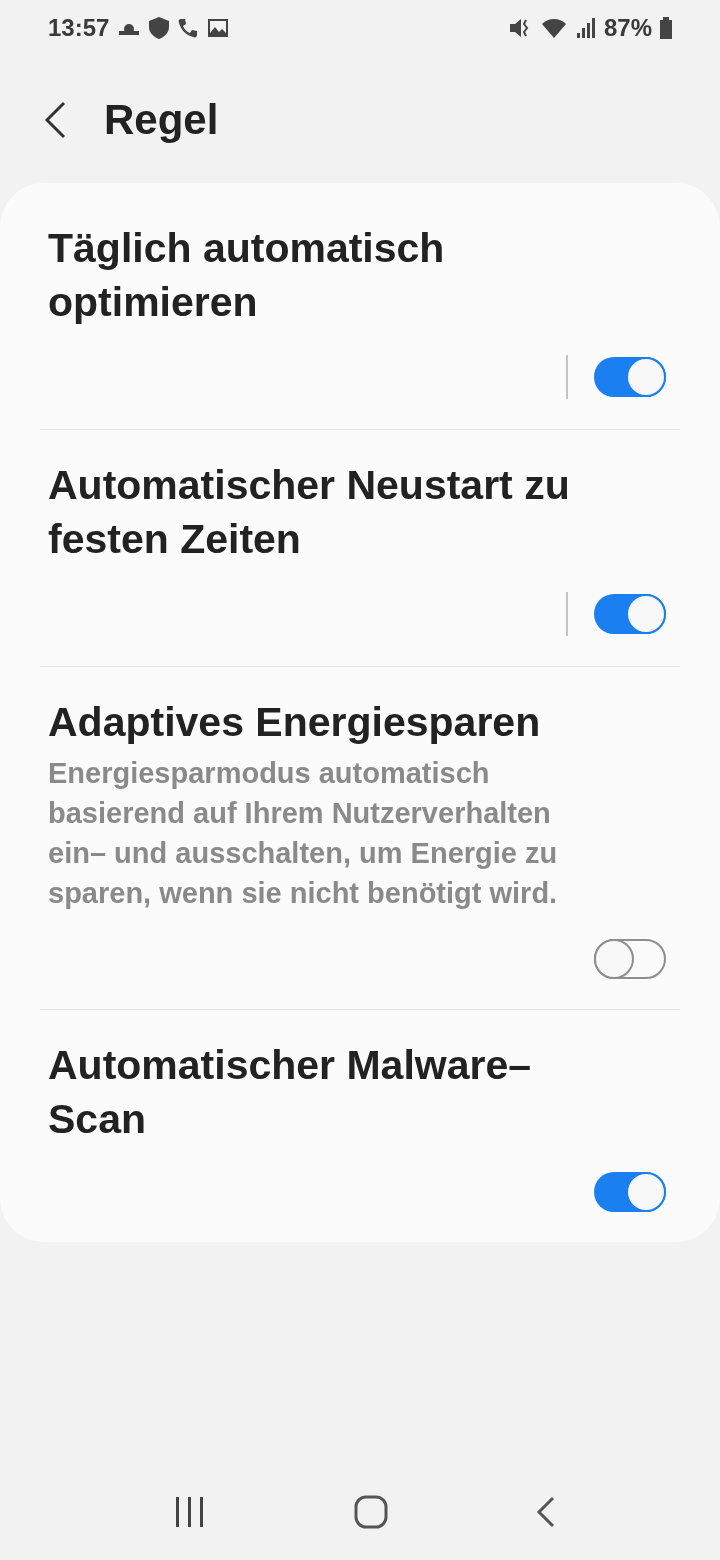  I want to click on setting-title: Adaptives Energiesparen, so click(328, 722).